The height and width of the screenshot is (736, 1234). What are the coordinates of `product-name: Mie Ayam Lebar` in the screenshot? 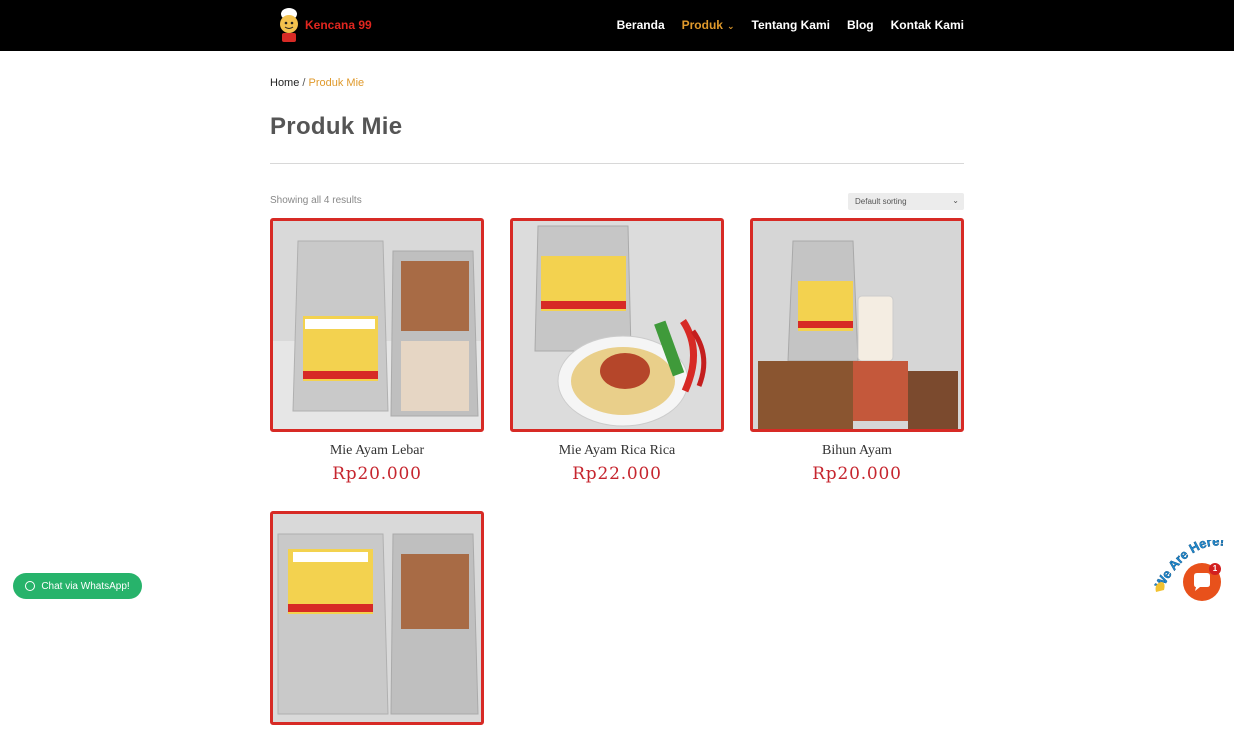 It's located at (377, 451).